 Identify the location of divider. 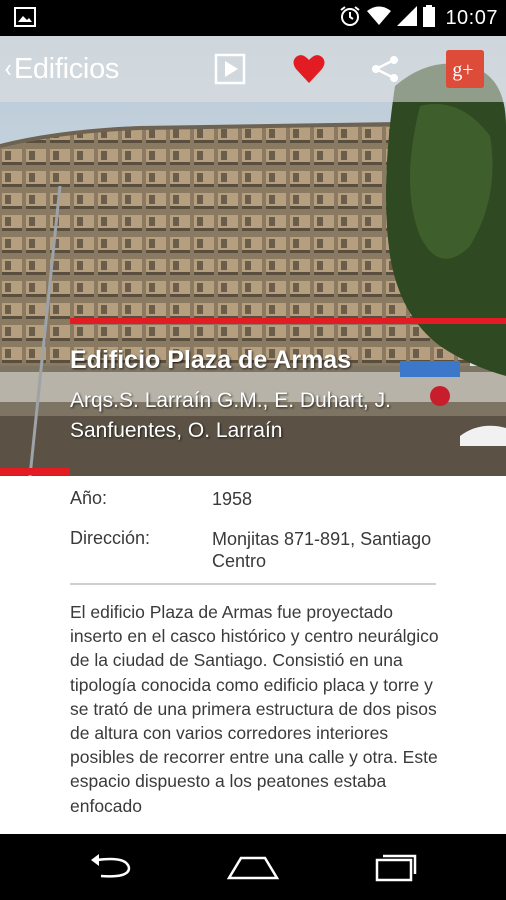
(253, 584).